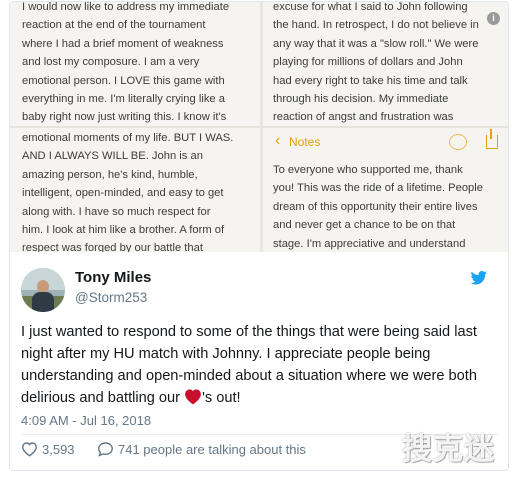  What do you see at coordinates (221, 398) in the screenshot?
I see `tweet-text-tail: 's out!` at bounding box center [221, 398].